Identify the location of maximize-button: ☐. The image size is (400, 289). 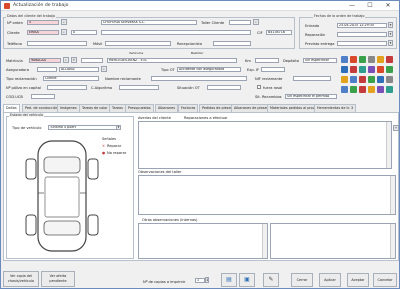
(370, 6).